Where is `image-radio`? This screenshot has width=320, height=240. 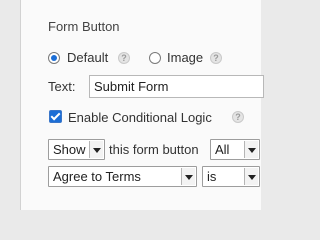 image-radio is located at coordinates (155, 58).